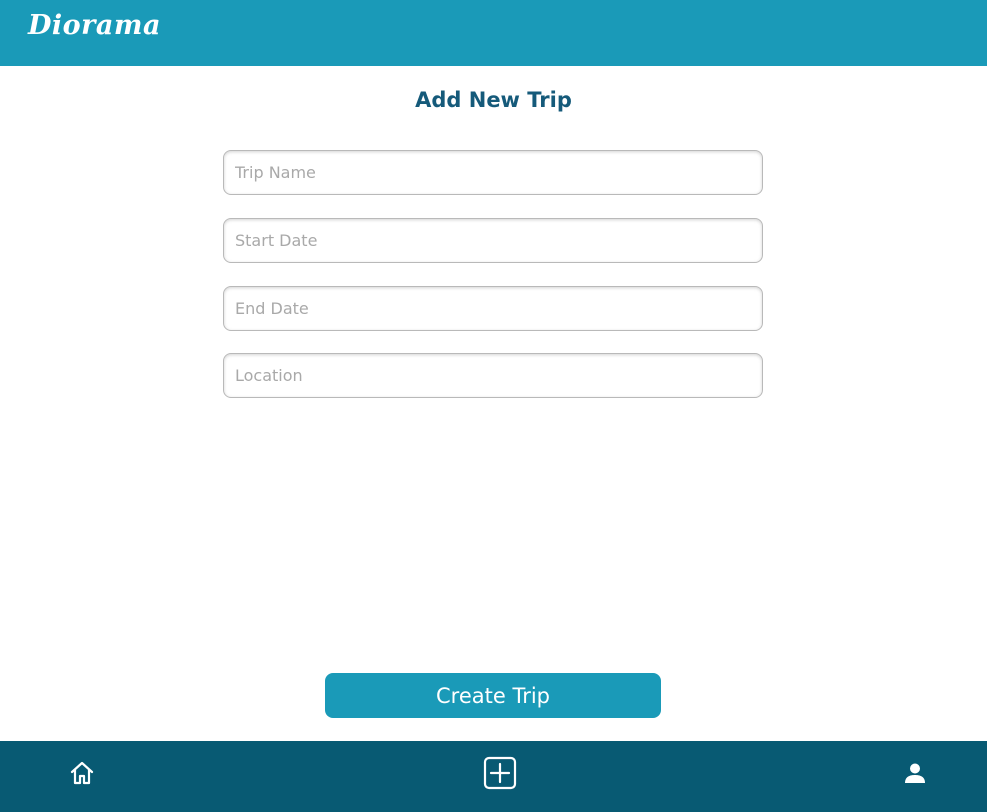  I want to click on nav-add-trip-button, so click(500, 775).